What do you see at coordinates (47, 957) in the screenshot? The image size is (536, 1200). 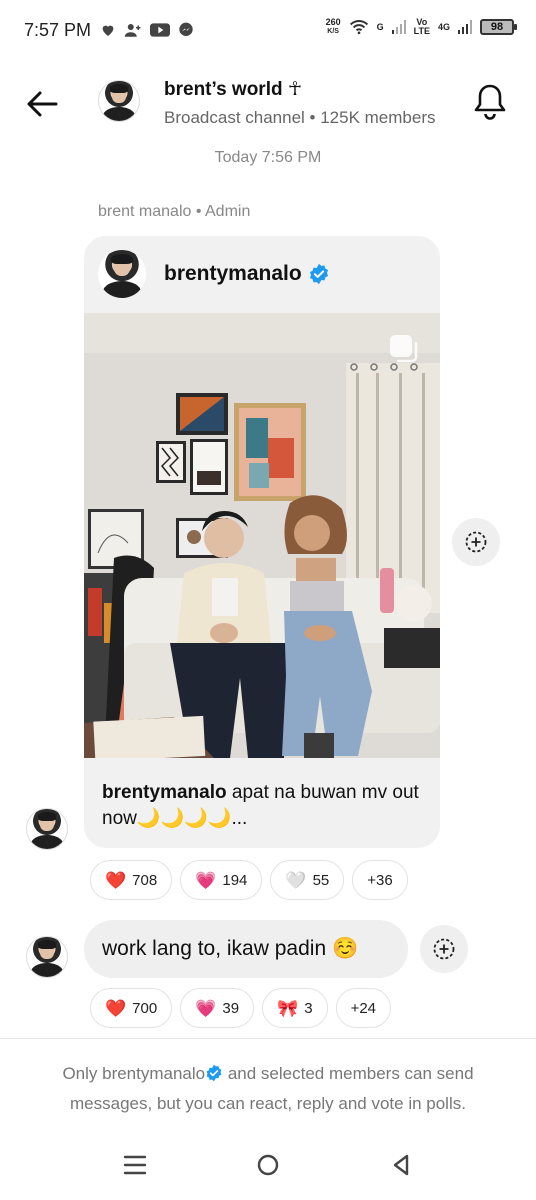 I see `sender-avatar-message` at bounding box center [47, 957].